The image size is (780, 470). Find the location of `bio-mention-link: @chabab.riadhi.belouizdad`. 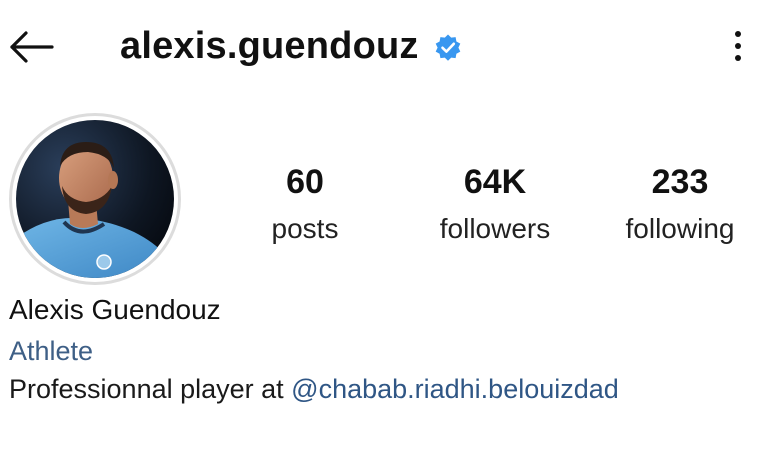

bio-mention-link: @chabab.riadhi.belouizdad is located at coordinates (455, 389).